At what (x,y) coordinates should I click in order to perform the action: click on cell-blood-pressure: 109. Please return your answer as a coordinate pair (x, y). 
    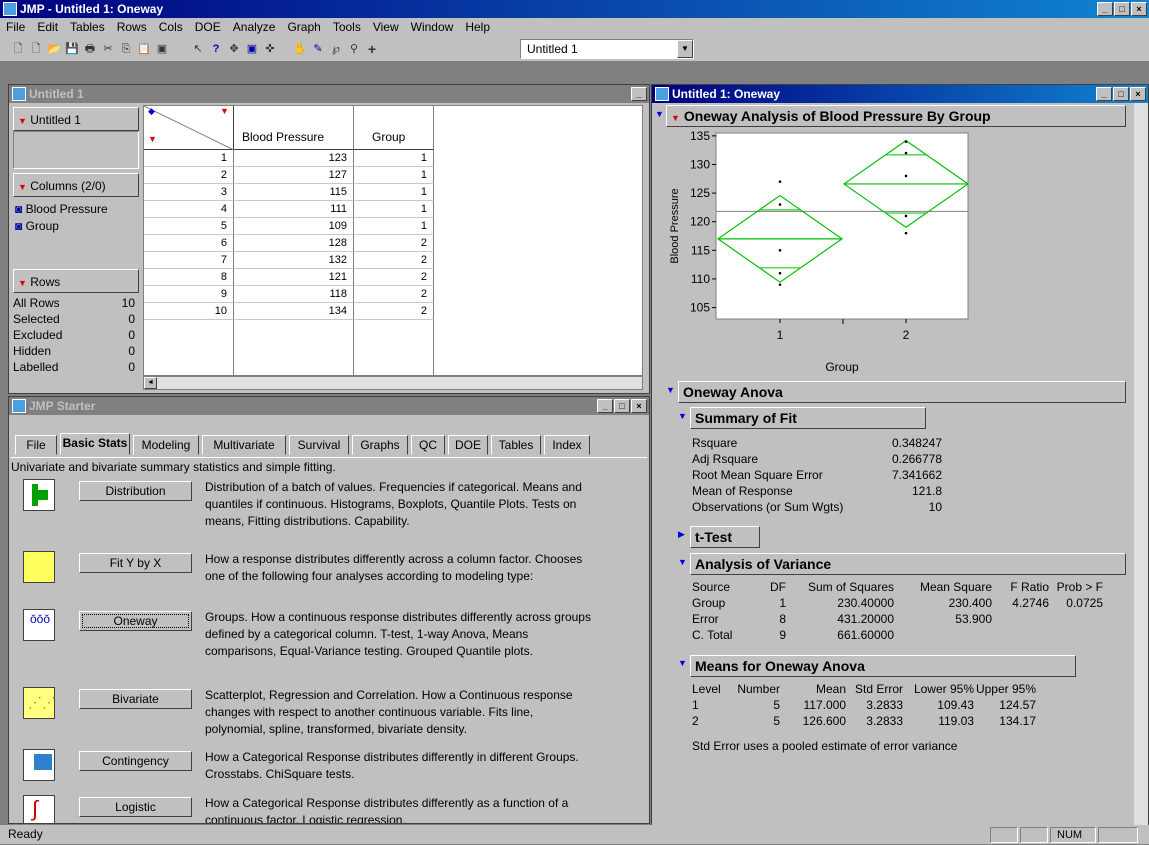
    Looking at the image, I should click on (294, 226).